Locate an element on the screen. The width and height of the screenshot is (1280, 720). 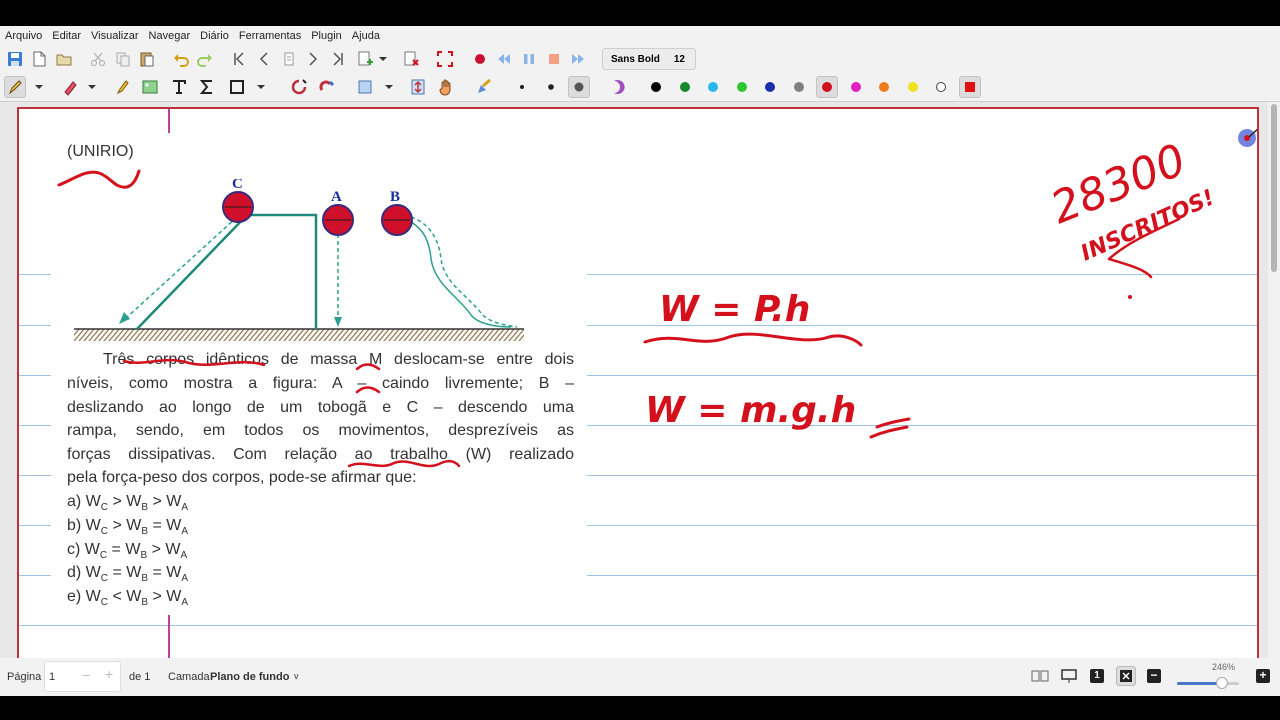
image-tool-icon is located at coordinates (150, 87).